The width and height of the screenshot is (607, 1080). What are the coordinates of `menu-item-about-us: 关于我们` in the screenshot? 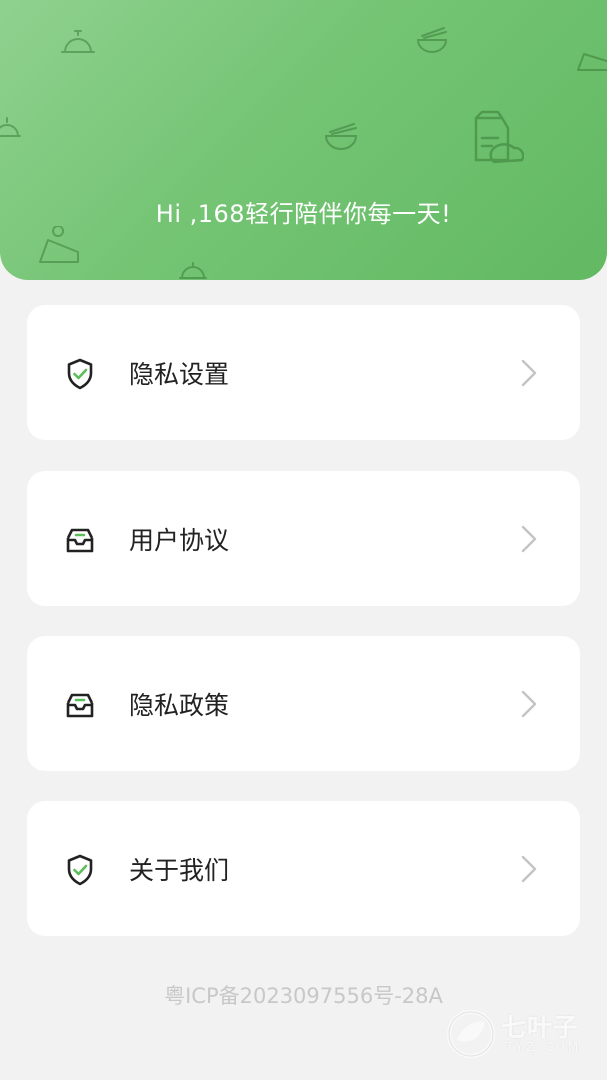 It's located at (303, 868).